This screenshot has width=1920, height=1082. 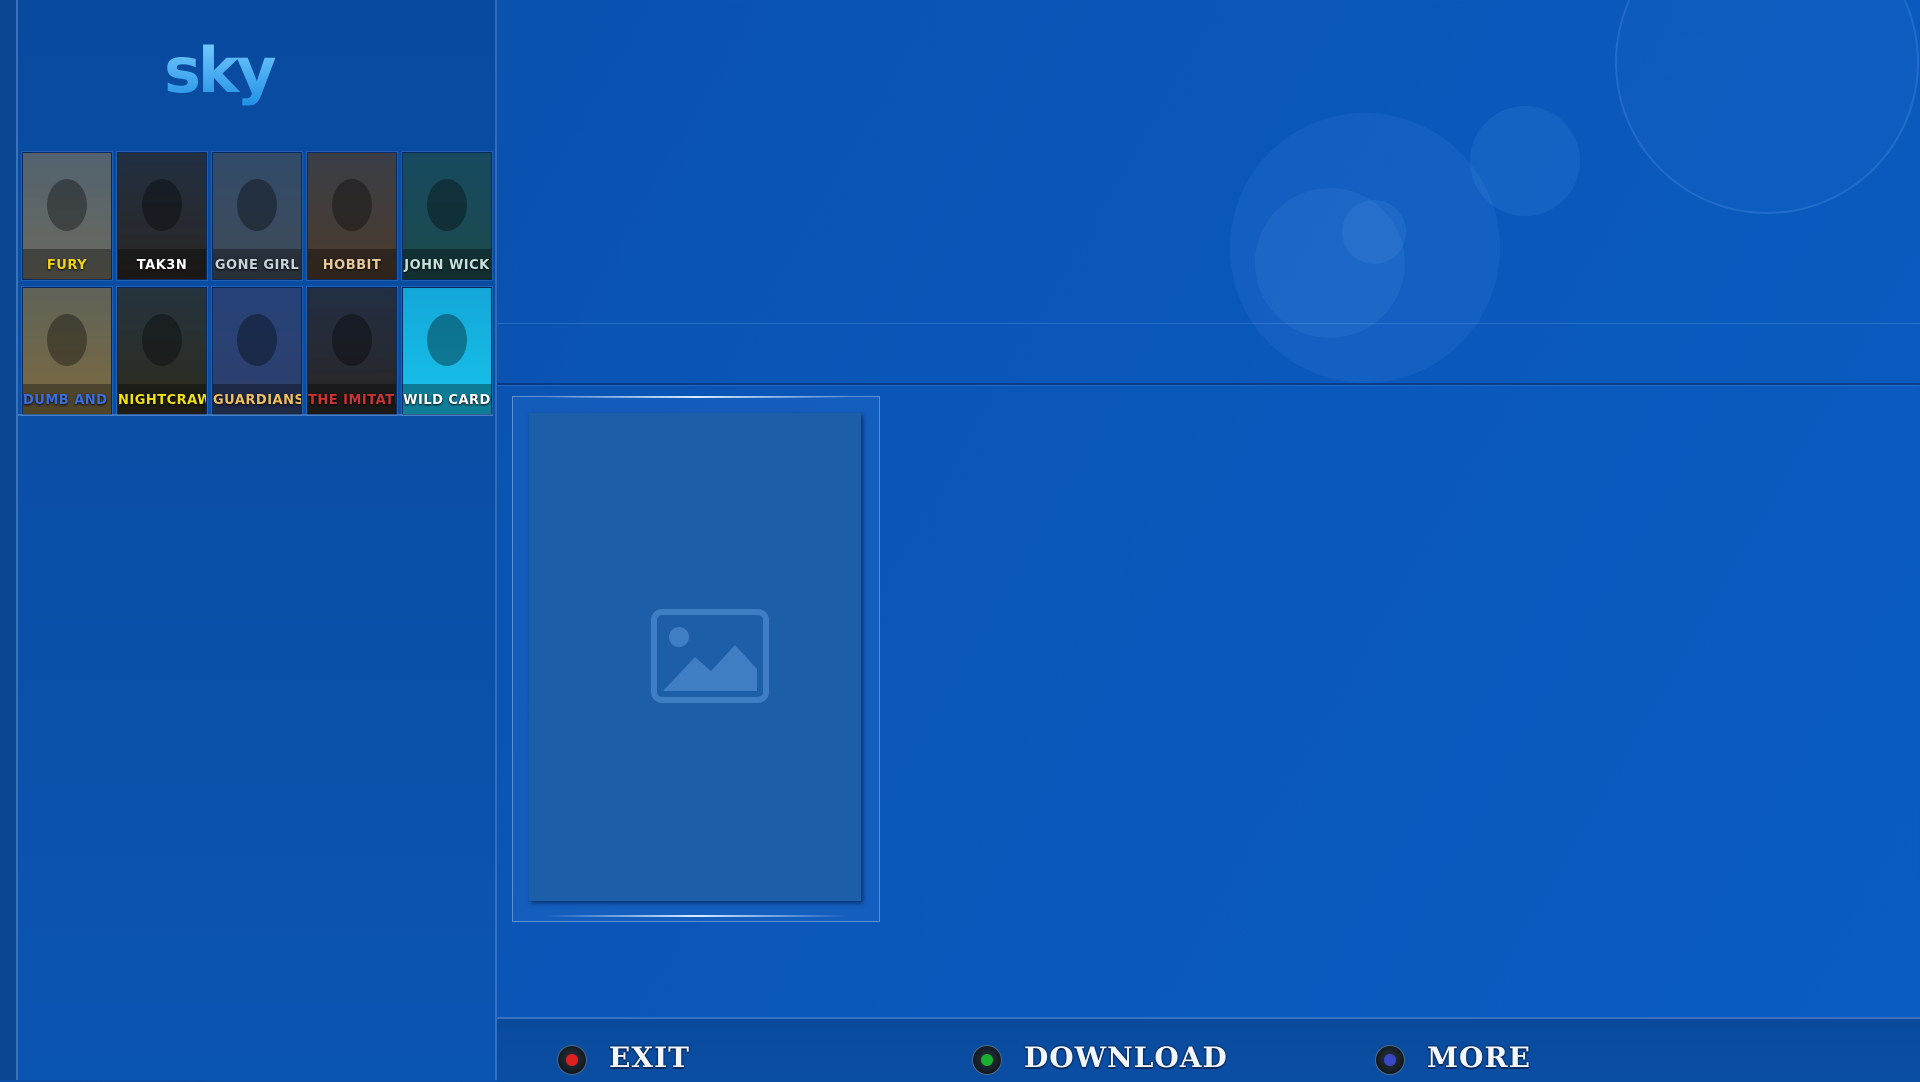 What do you see at coordinates (696, 916) in the screenshot?
I see `frame-glow-bottom` at bounding box center [696, 916].